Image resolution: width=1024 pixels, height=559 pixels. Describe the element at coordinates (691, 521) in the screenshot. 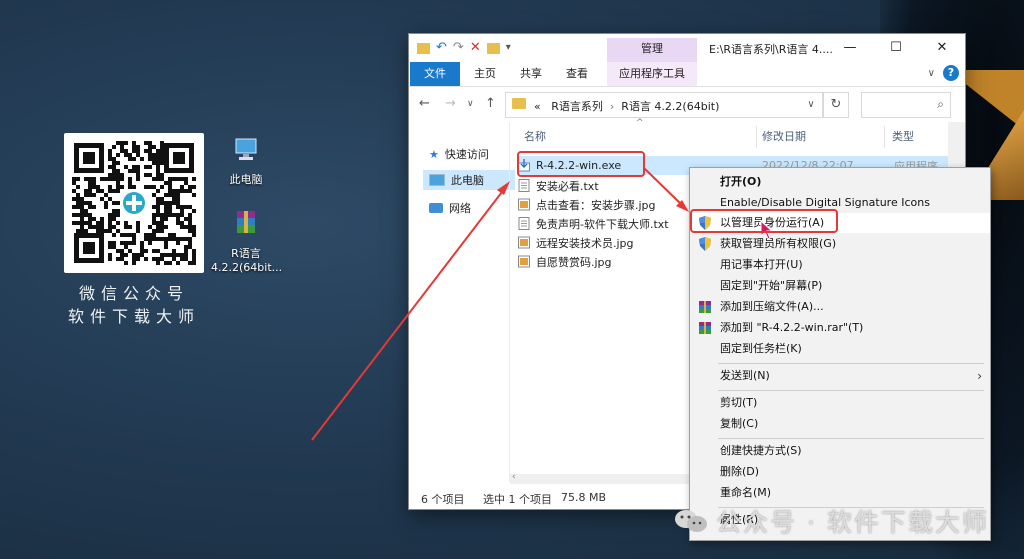

I see `wechat-logo-icon` at that location.